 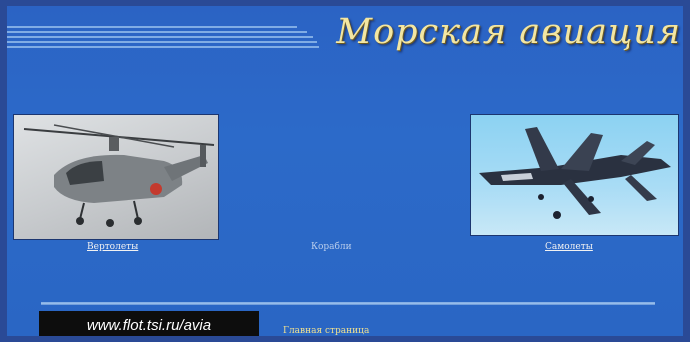 I want to click on ships-link: Корабли, so click(x=331, y=247).